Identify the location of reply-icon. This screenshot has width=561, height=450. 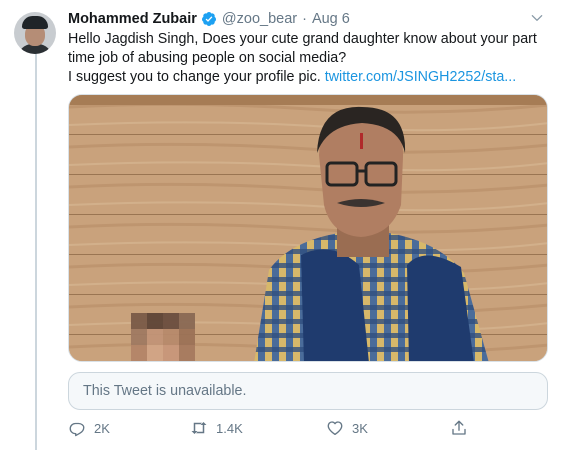
(77, 429).